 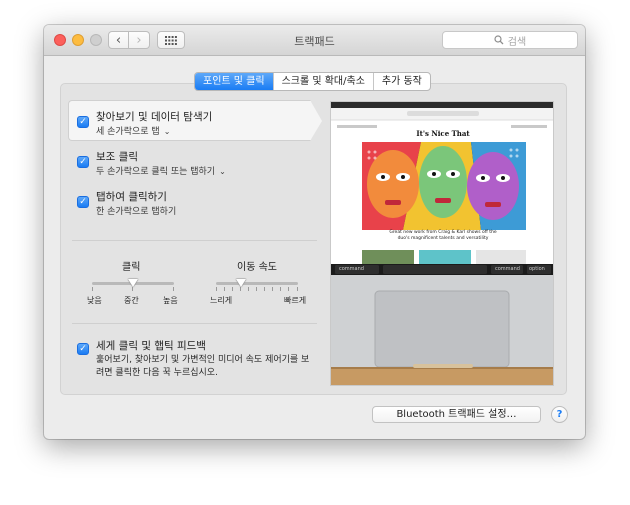 I want to click on speed-slider-ticks, so click(x=257, y=289).